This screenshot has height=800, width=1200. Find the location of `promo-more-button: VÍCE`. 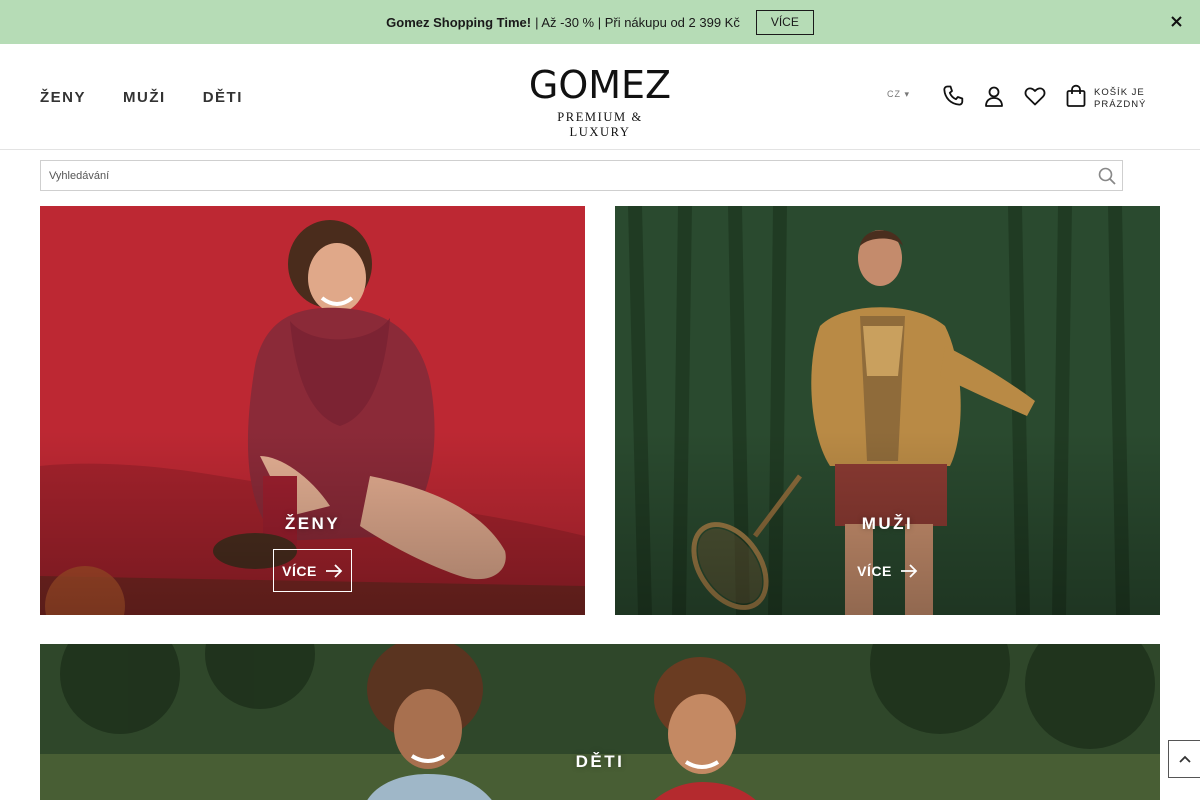

promo-more-button: VÍCE is located at coordinates (784, 22).